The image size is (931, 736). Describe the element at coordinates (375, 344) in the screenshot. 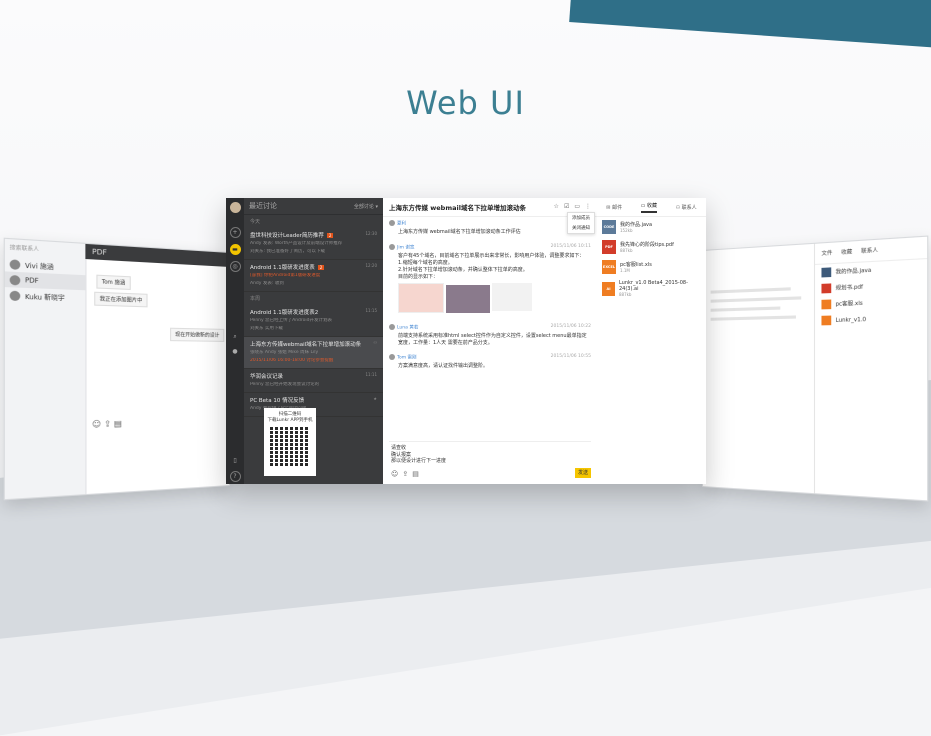

I see `contact-icon: ⚇` at that location.